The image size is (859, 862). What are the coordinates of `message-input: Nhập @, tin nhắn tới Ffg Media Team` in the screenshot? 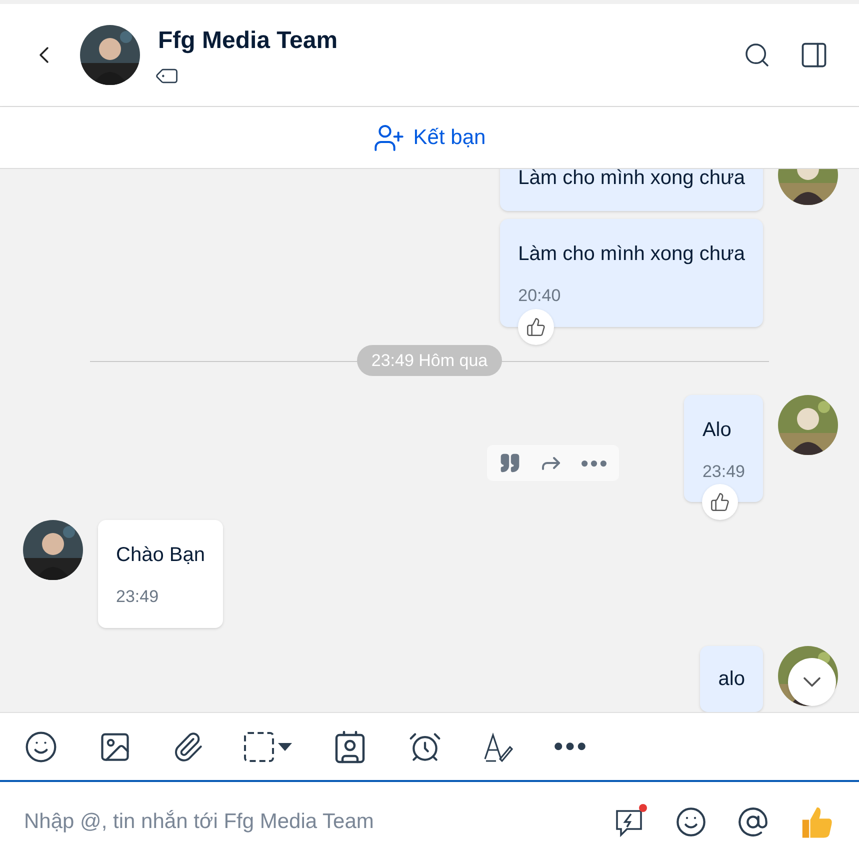 It's located at (318, 822).